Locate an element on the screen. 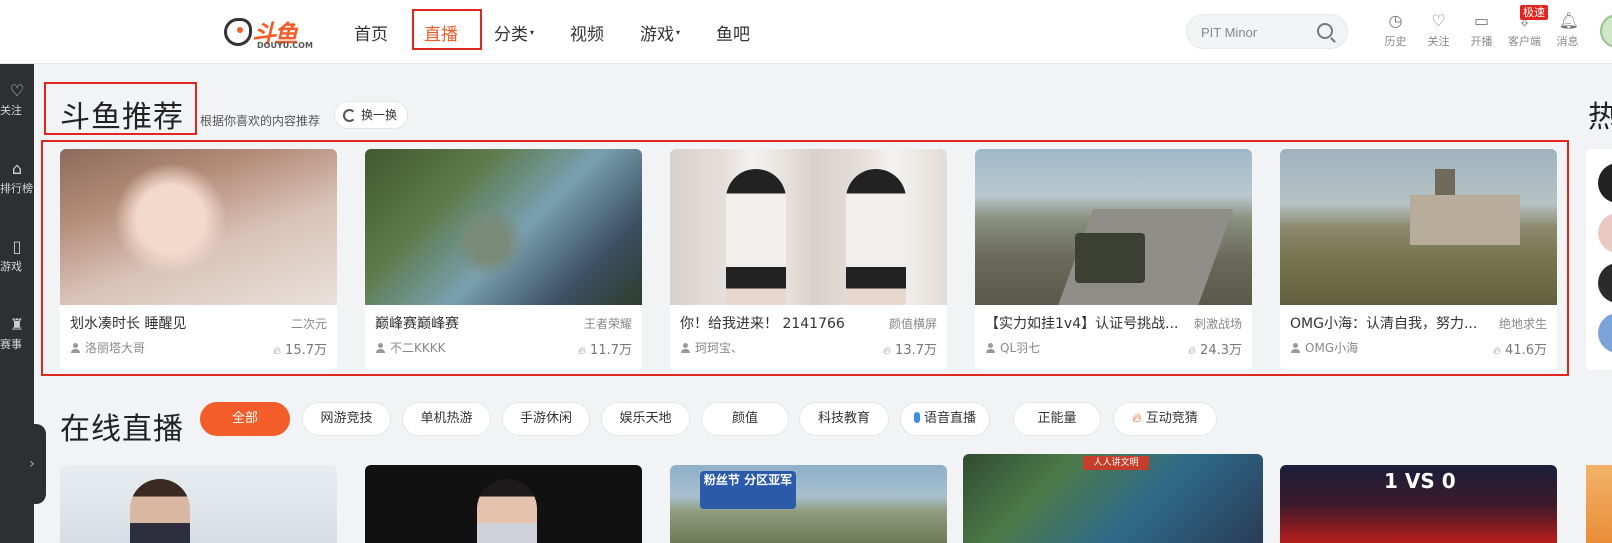 This screenshot has width=1612, height=543. card-heat: 🔥︎ 13.7万 is located at coordinates (909, 350).